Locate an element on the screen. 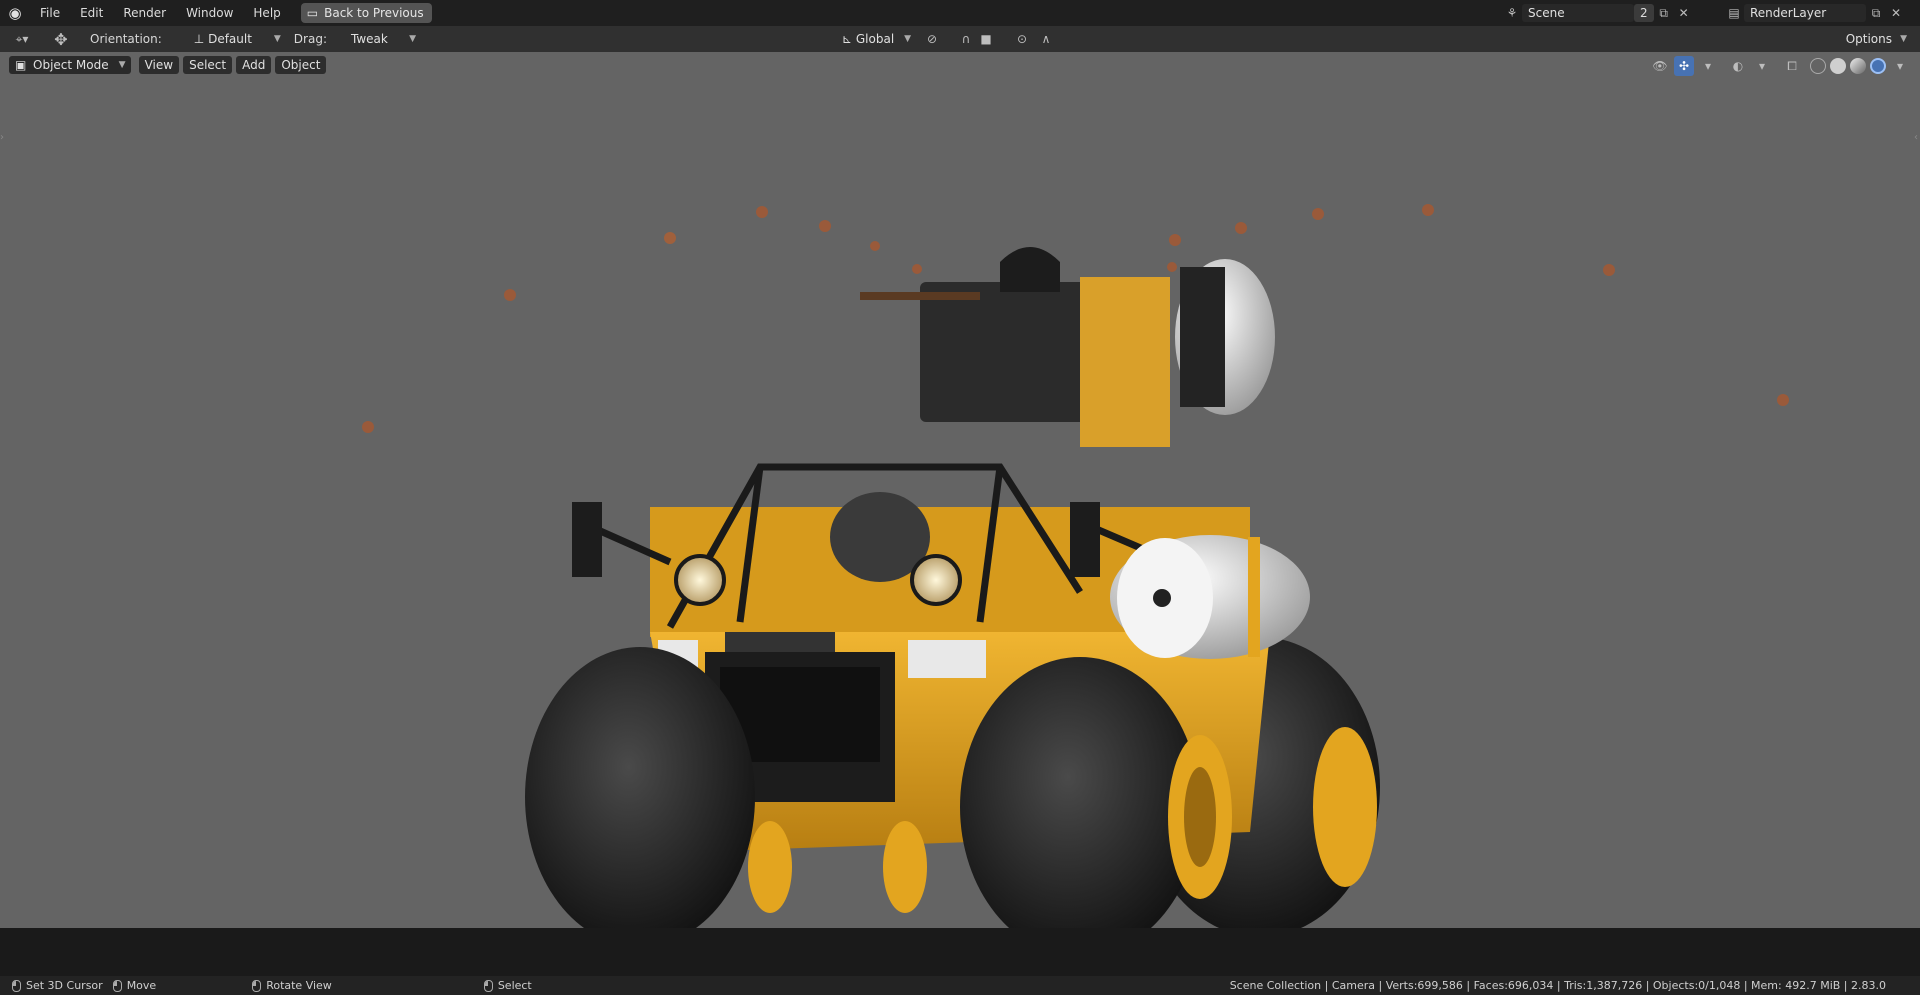  right-mirror is located at coordinates (1085, 539).